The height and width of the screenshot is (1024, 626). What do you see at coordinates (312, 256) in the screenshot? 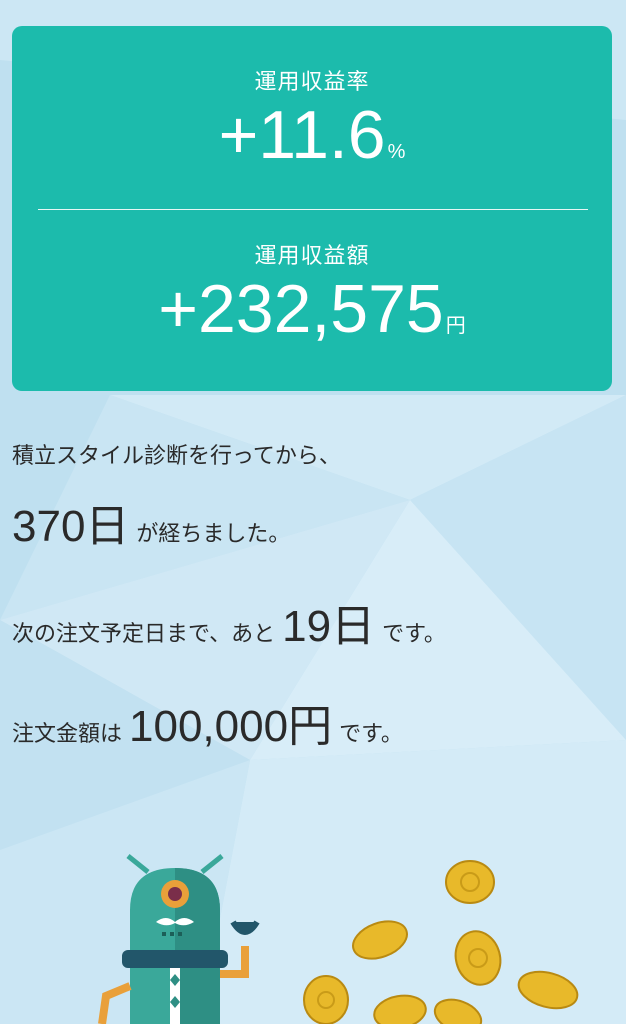
I see `return-amount-label: 運用収益額` at bounding box center [312, 256].